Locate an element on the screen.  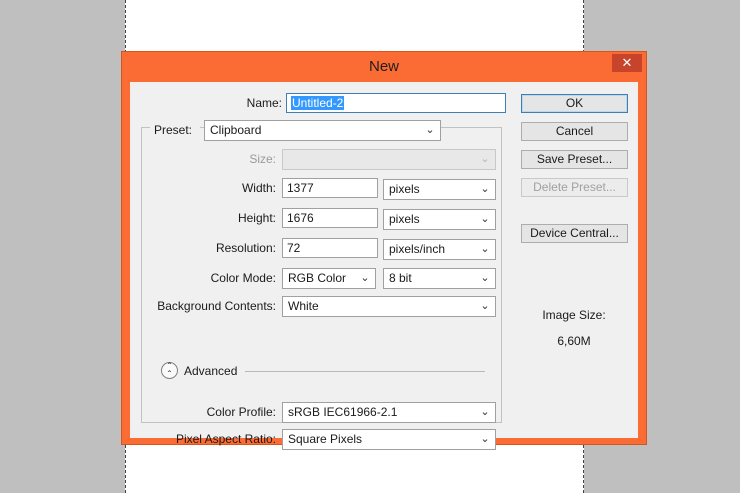
pixel-aspect-ratio-value: Square Pixels is located at coordinates (325, 439).